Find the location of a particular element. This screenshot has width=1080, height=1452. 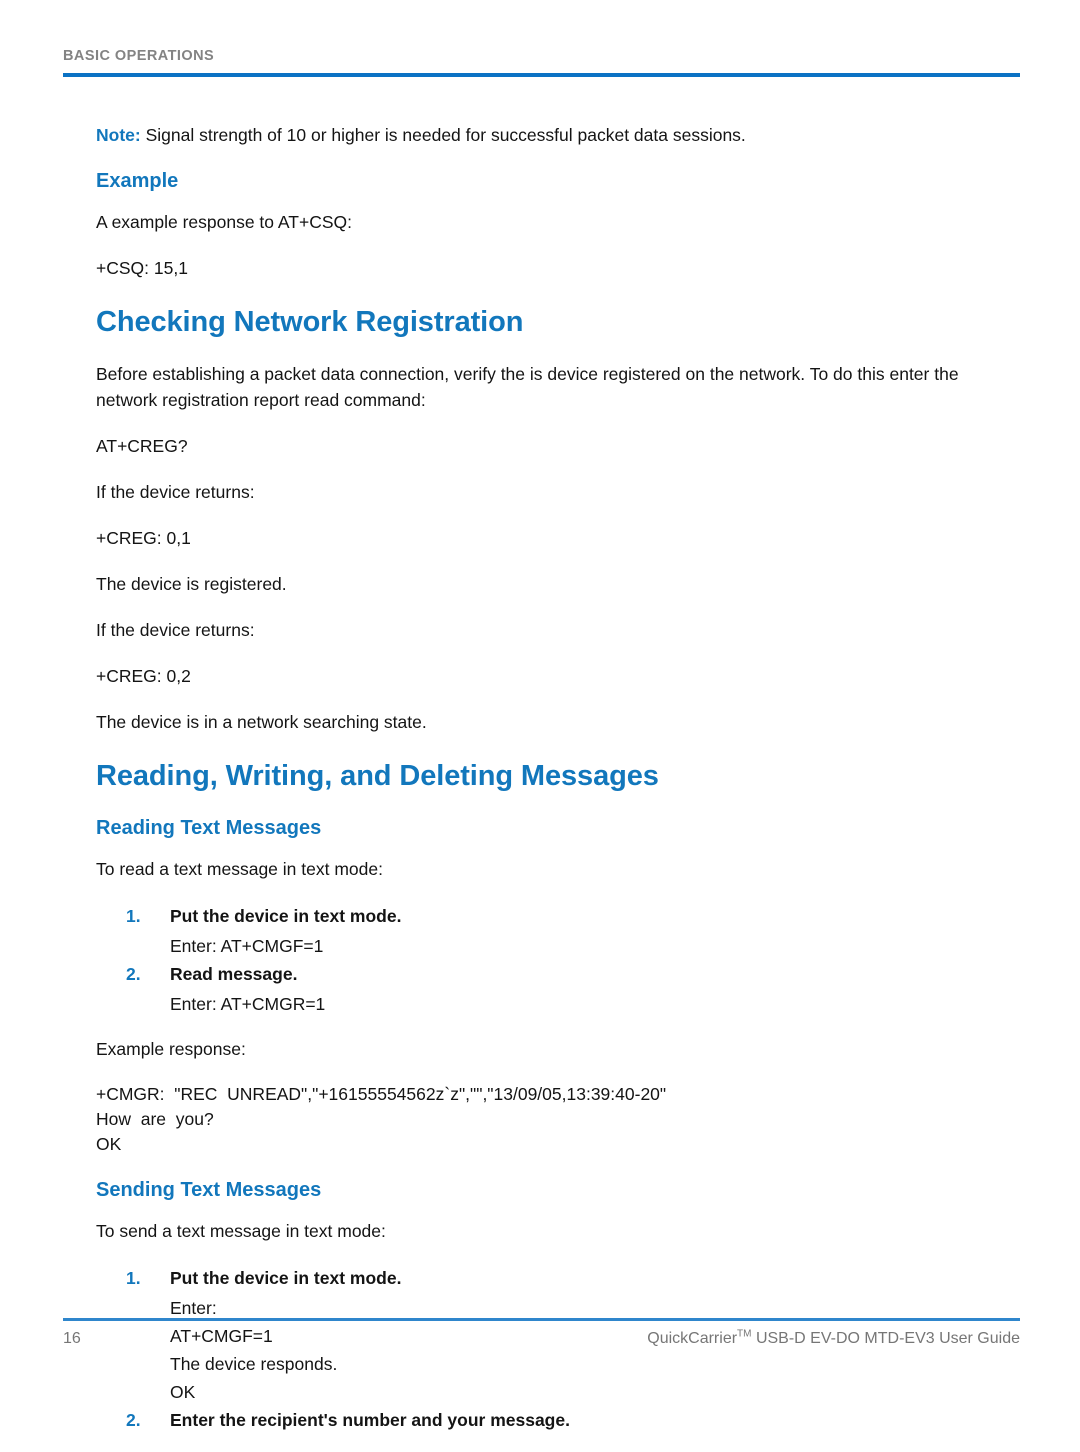

reading-intro: To read a text message in text mode: is located at coordinates (239, 869).